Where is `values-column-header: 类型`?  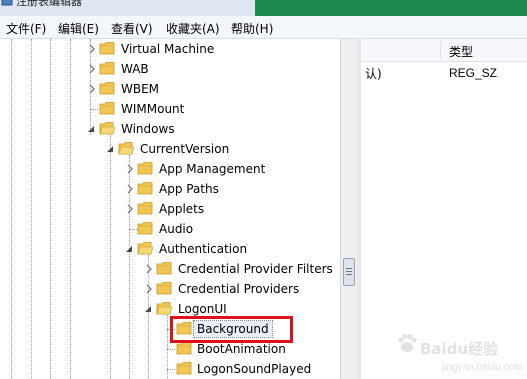 values-column-header: 类型 is located at coordinates (444, 50).